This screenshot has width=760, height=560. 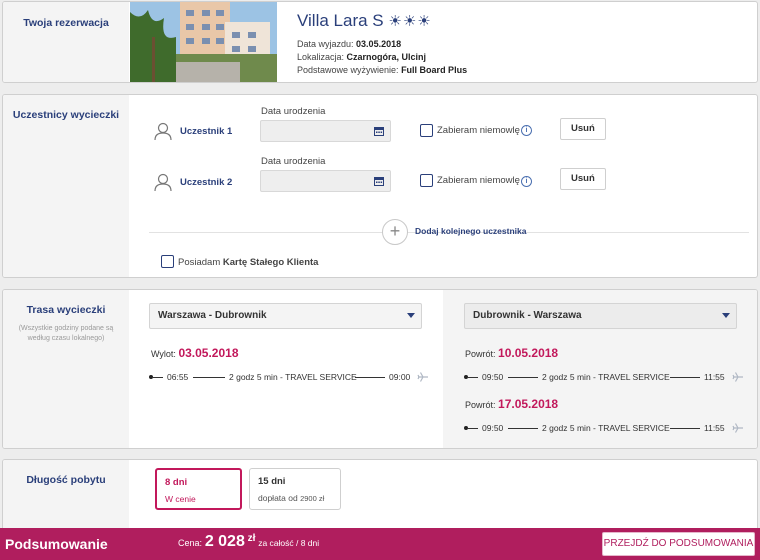 What do you see at coordinates (528, 353) in the screenshot?
I see `inbound-option-1-date: 10.05.2018` at bounding box center [528, 353].